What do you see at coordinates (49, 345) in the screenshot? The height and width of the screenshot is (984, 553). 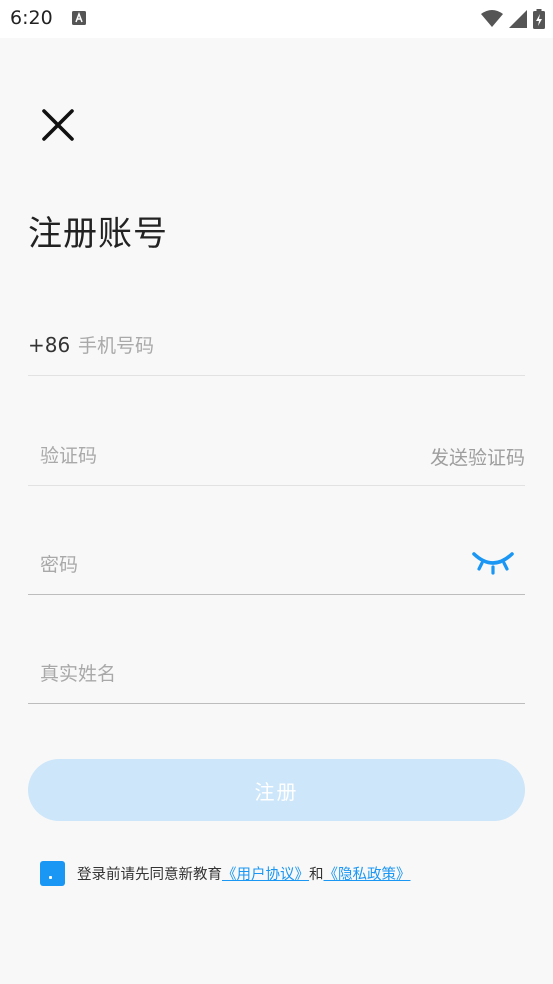 I see `country-code: +86` at bounding box center [49, 345].